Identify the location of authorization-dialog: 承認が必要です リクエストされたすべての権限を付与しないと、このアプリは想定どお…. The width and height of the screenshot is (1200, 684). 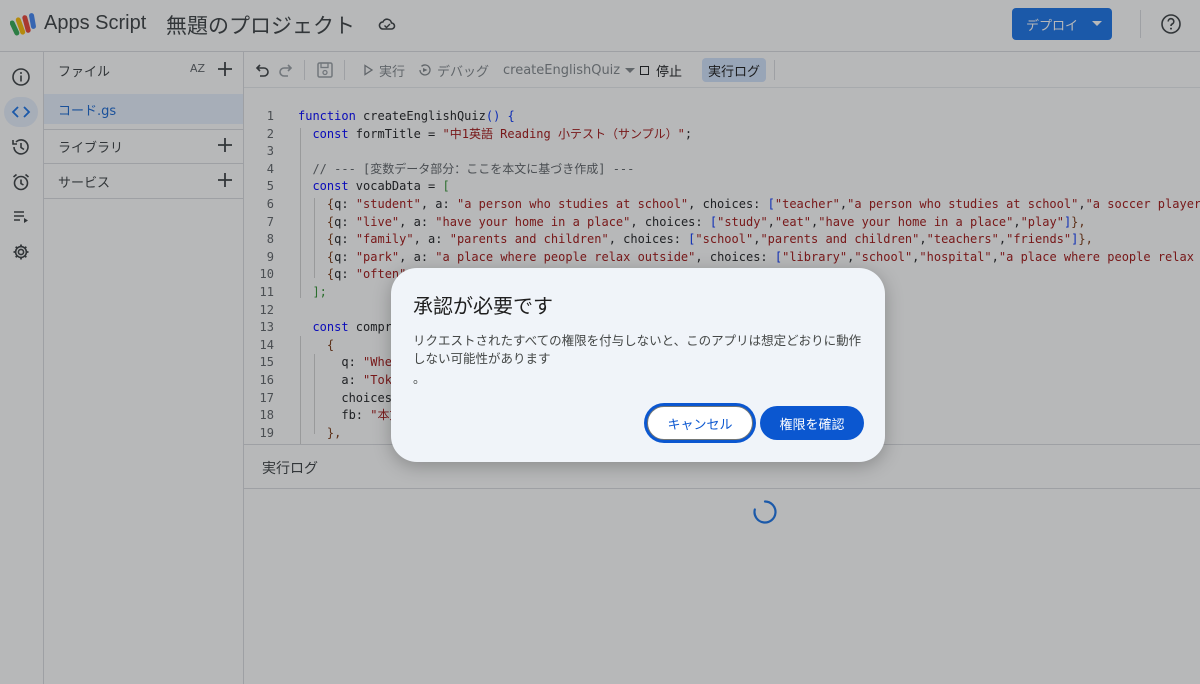
(638, 365).